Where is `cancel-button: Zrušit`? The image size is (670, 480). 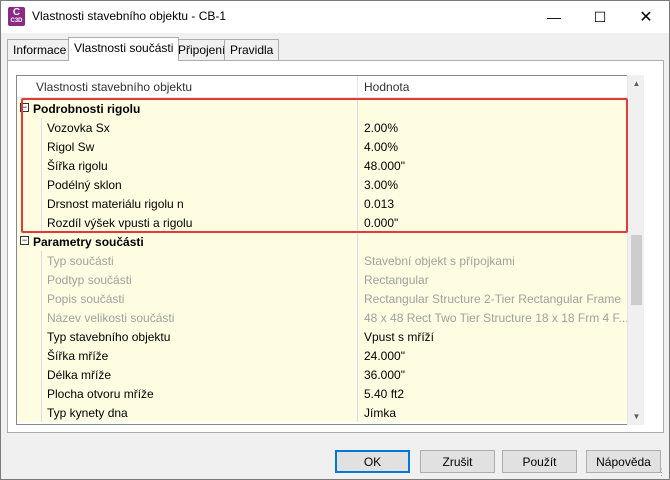
cancel-button: Zrušit is located at coordinates (457, 461).